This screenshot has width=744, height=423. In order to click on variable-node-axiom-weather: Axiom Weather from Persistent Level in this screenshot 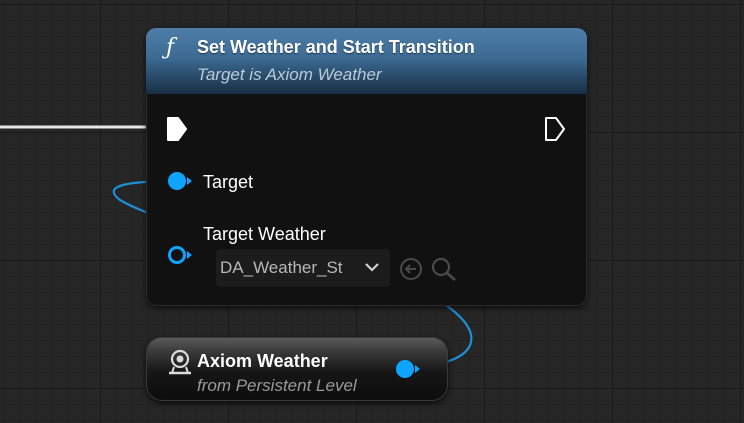, I will do `click(297, 369)`.